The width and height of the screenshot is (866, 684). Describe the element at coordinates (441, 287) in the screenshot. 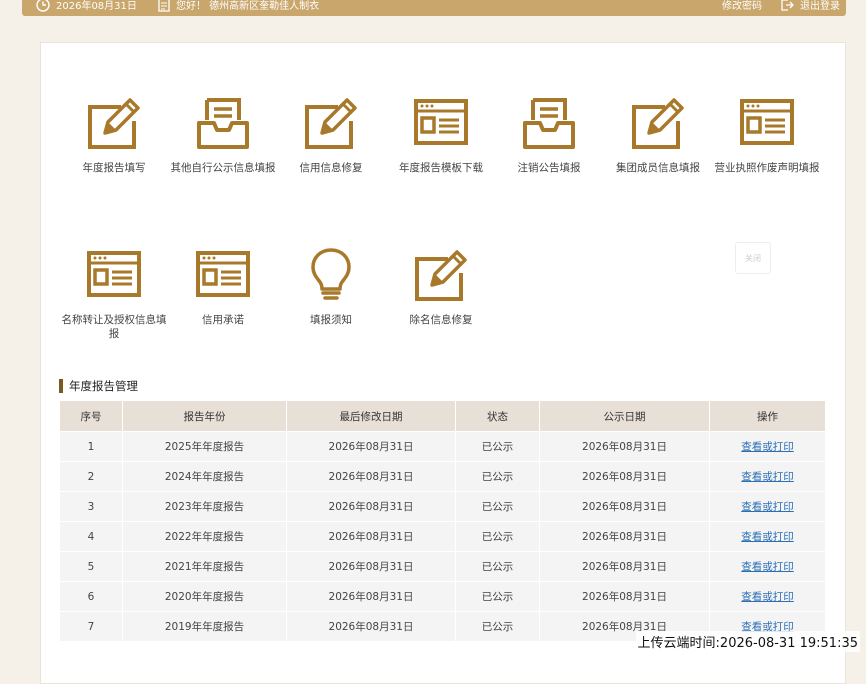

I see `tile-removal-repair: 除名信息修复` at that location.